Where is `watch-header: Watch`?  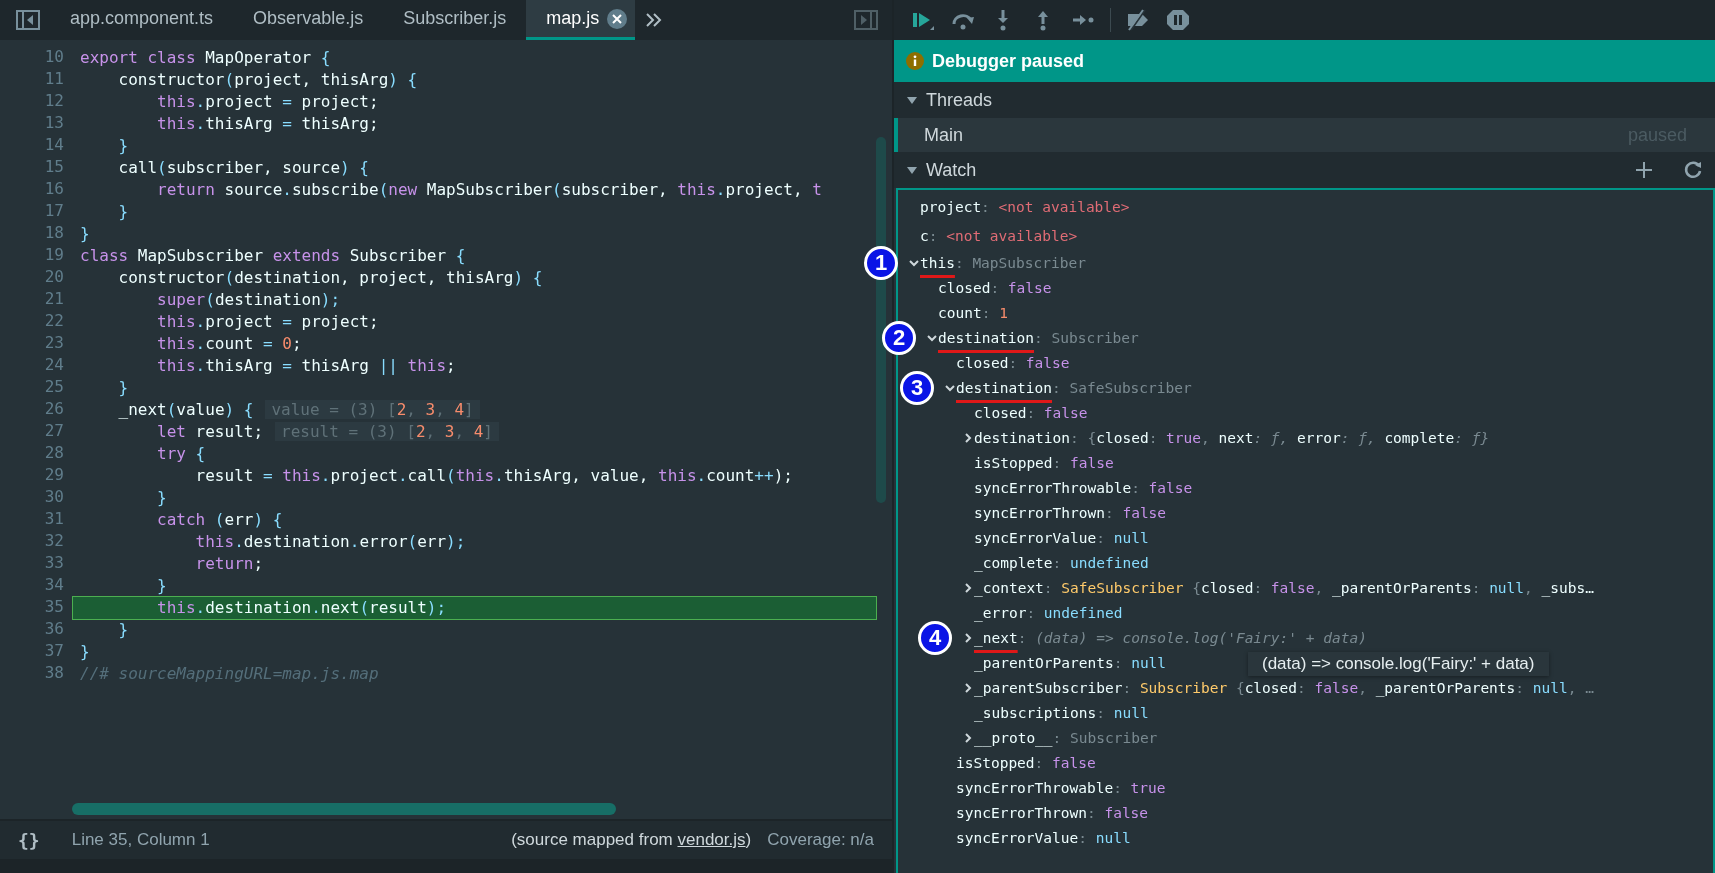
watch-header: Watch is located at coordinates (1304, 170).